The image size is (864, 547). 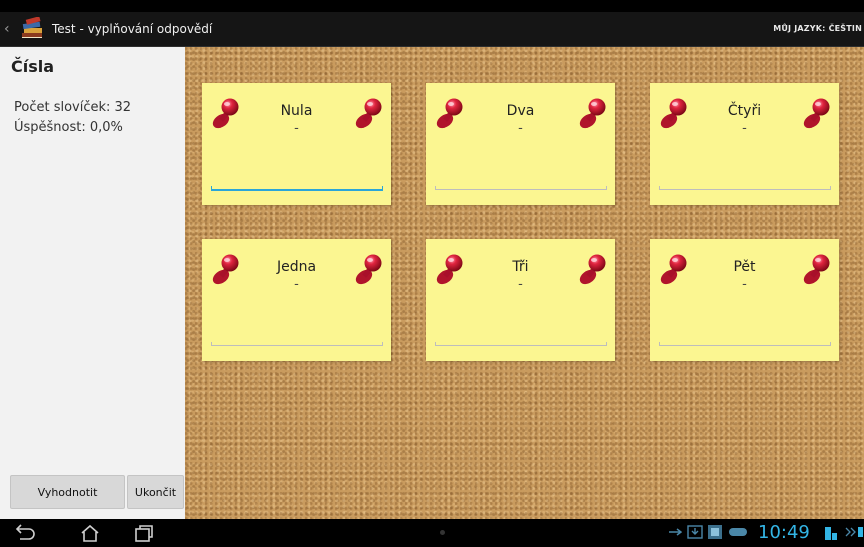 I want to click on word-label: Pět, so click(x=744, y=267).